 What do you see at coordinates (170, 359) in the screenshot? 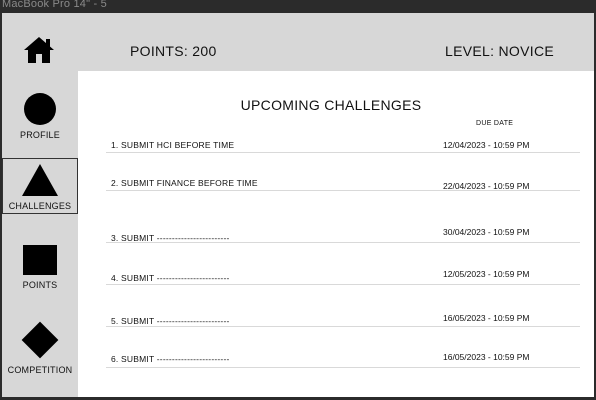
I see `challenge-task: 6. SUBMIT ------------------------` at bounding box center [170, 359].